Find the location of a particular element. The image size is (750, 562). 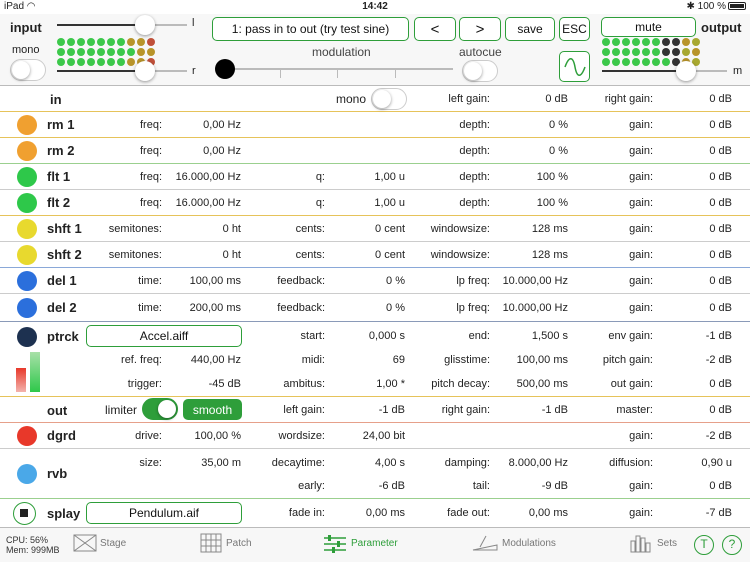

param-value: 440,00 Hz is located at coordinates (203, 360).